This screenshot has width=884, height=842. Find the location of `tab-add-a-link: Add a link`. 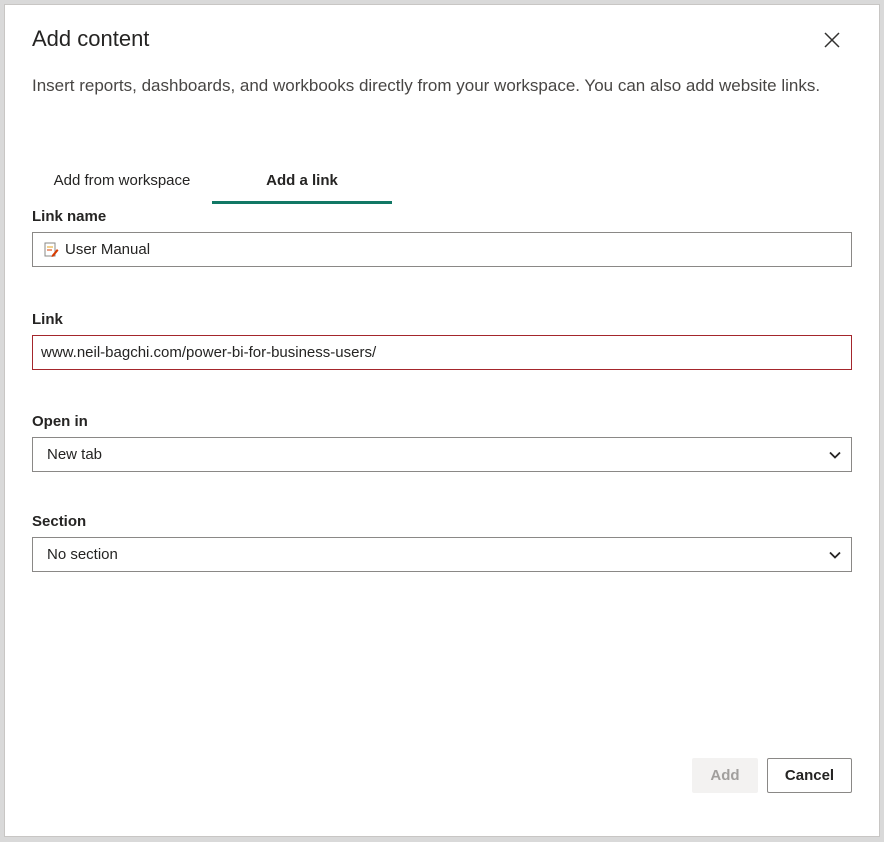

tab-add-a-link: Add a link is located at coordinates (302, 181).